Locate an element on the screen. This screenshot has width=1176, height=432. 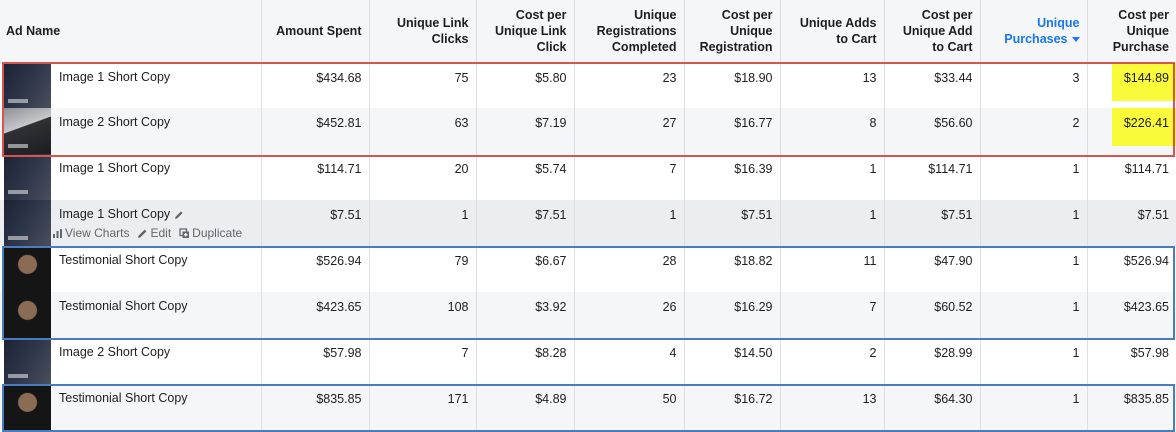
cost-per-registration-cell: $14.50 is located at coordinates (732, 361).